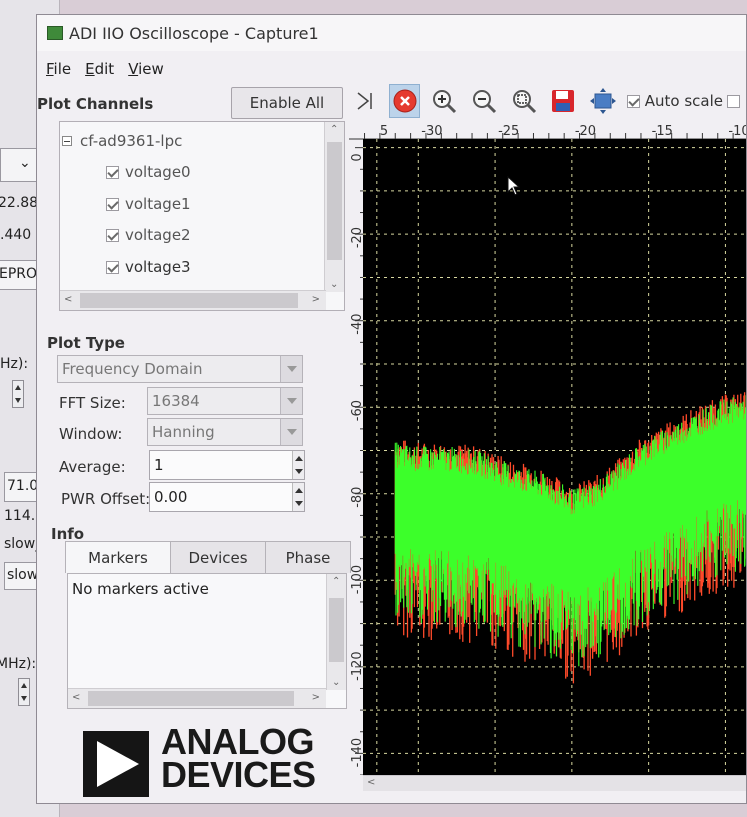  What do you see at coordinates (225, 401) in the screenshot?
I see `fft-size-select: 16384` at bounding box center [225, 401].